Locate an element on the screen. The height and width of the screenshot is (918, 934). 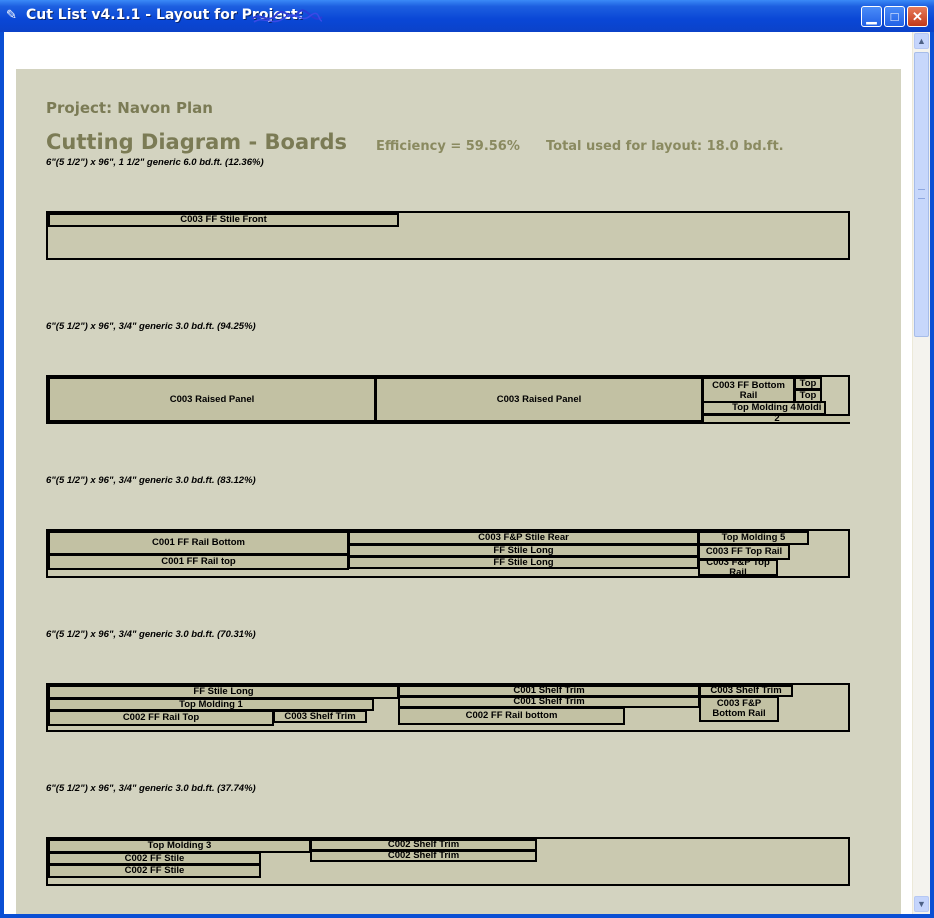
grip-icon is located at coordinates (921, 194).